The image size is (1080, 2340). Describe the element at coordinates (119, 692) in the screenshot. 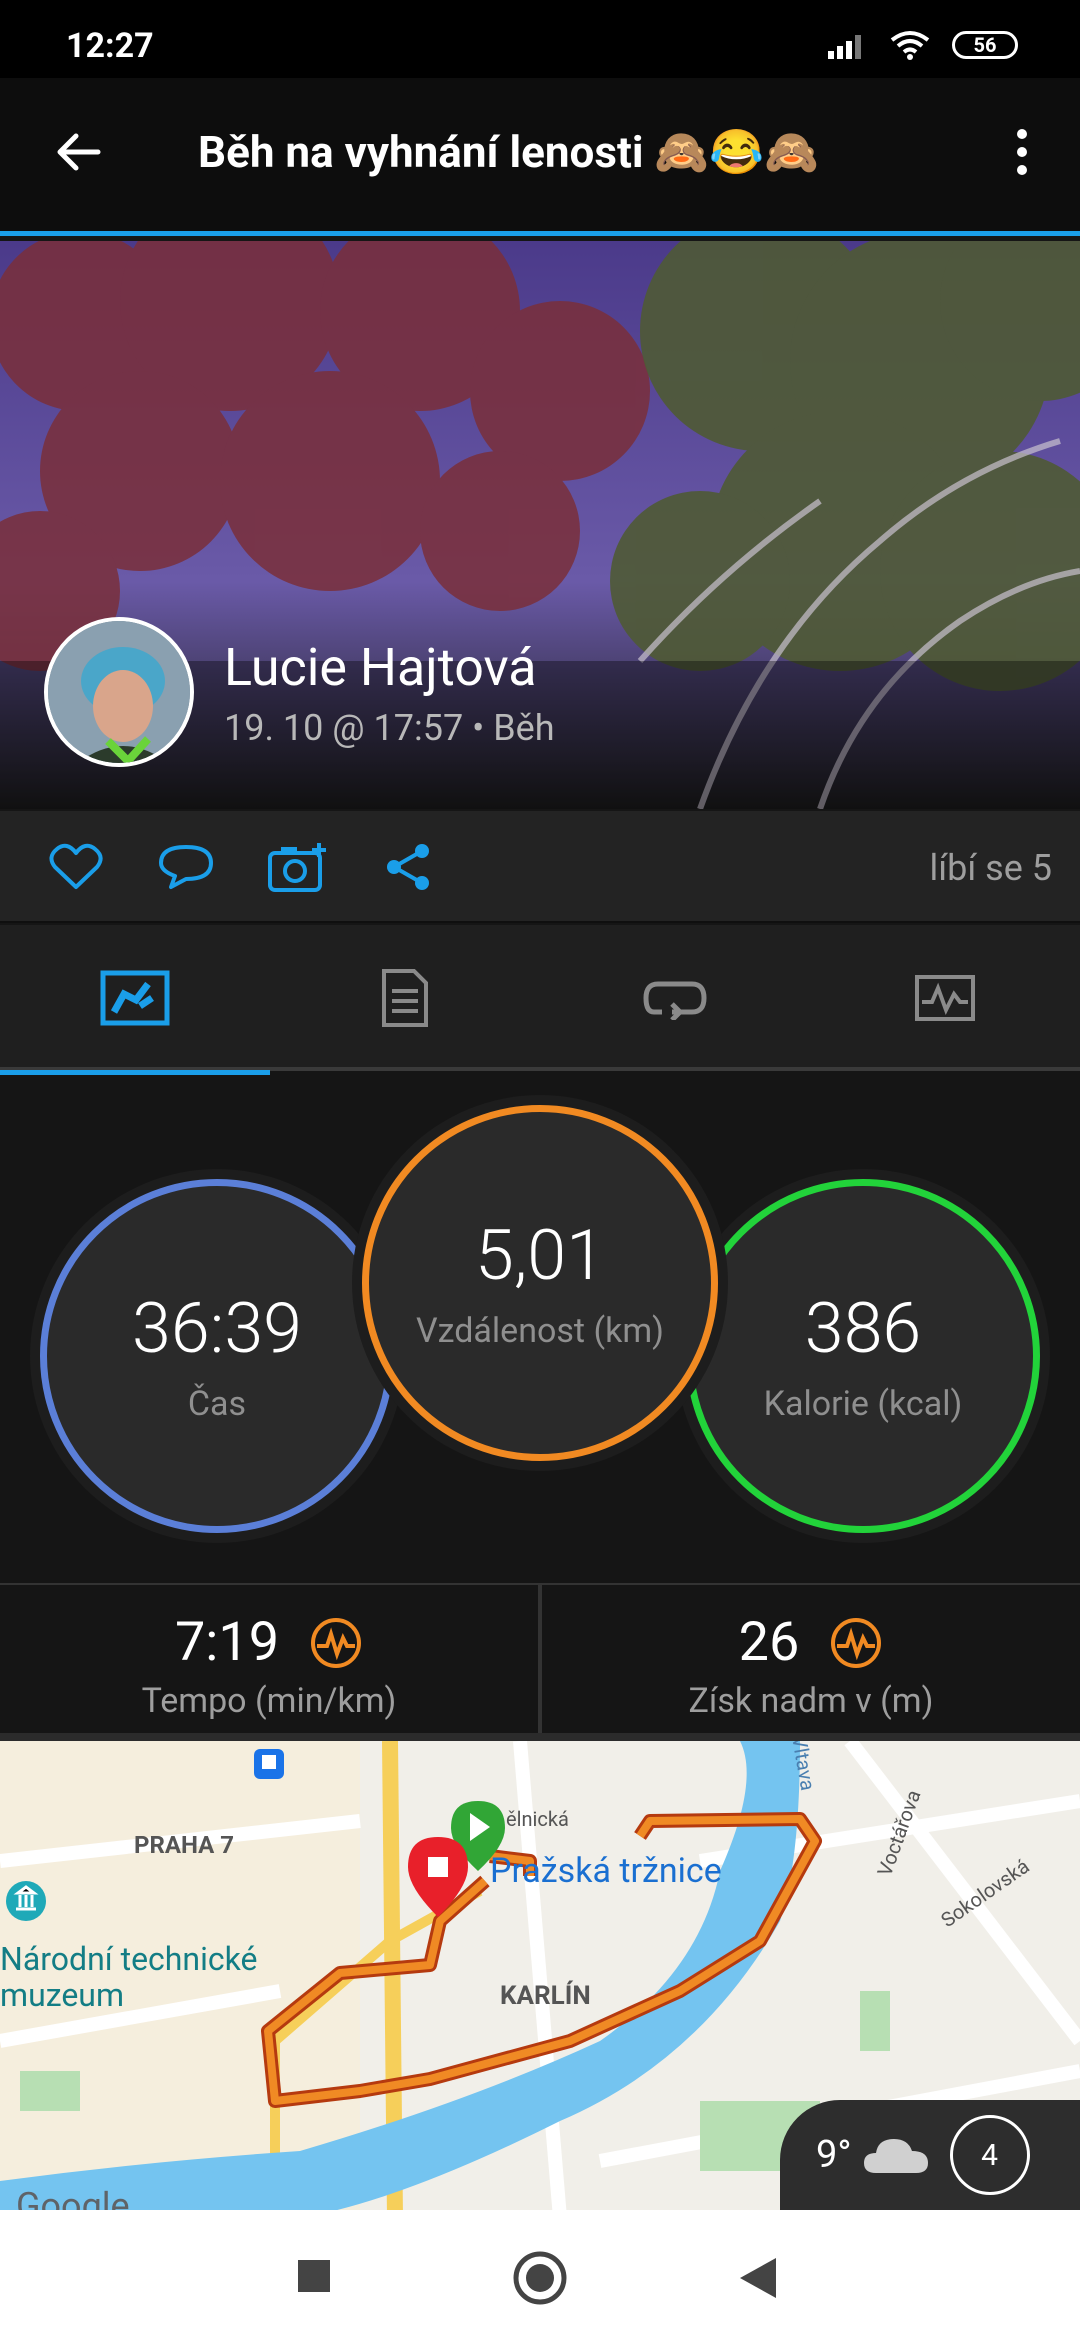

I see `user-avatar` at that location.